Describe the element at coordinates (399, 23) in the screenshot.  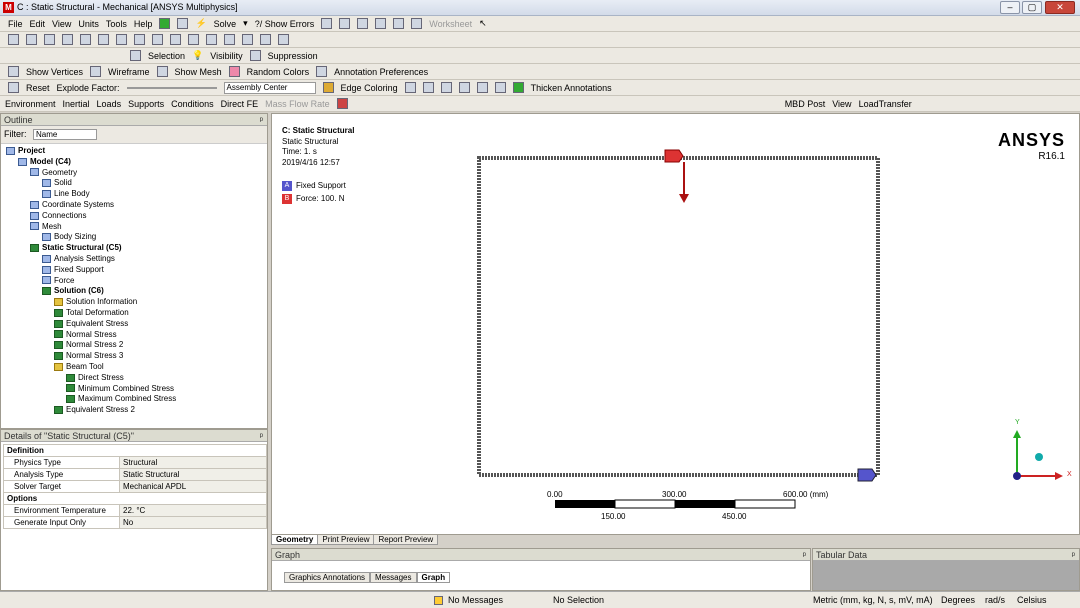
I see `text-icon` at that location.